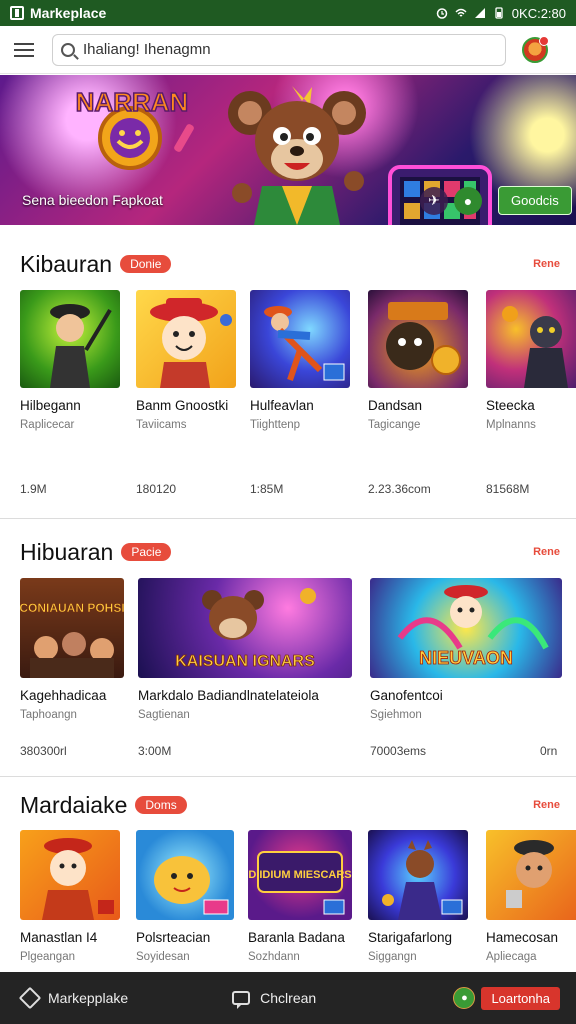 The width and height of the screenshot is (576, 1024). I want to click on app-subtitle: Taphoangn, so click(48, 715).